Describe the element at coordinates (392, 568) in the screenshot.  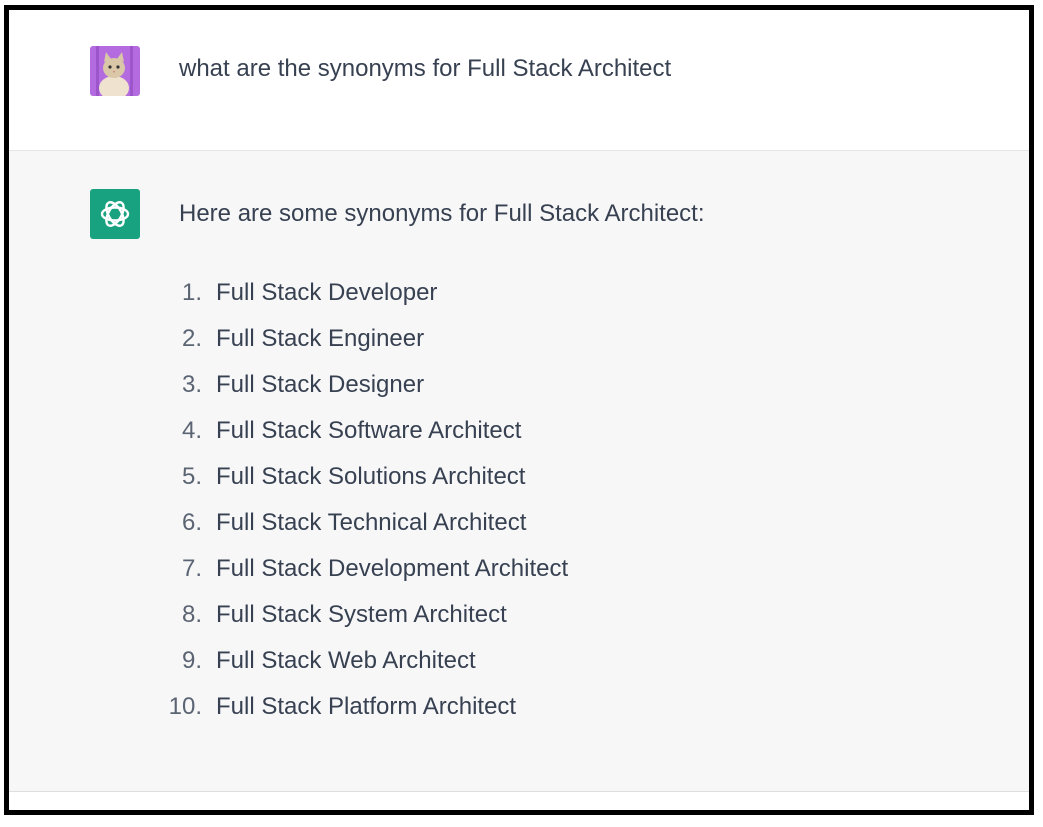
I see `list-item-label: Full Stack Development Architect` at that location.